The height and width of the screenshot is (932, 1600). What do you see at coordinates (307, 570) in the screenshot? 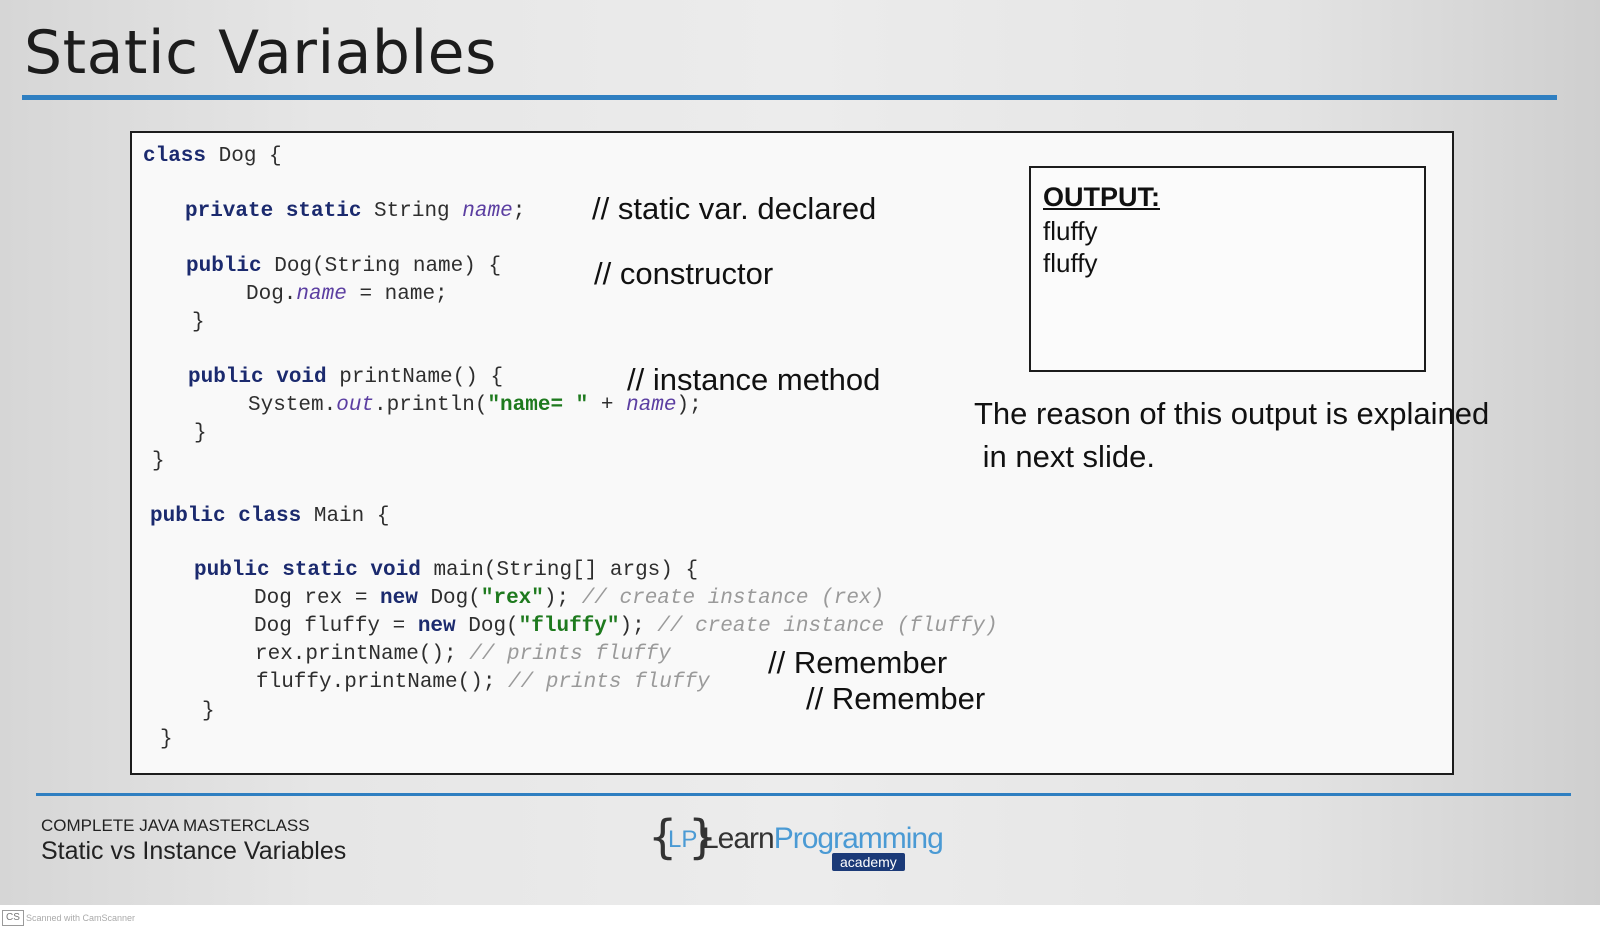
I see `code-keyword: public static void` at bounding box center [307, 570].